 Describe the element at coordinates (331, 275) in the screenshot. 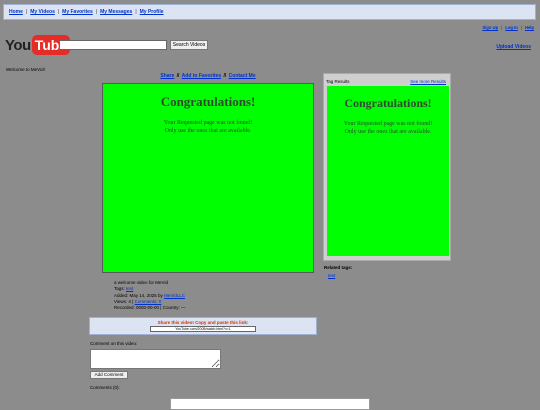

I see `related-tag-link: test` at that location.